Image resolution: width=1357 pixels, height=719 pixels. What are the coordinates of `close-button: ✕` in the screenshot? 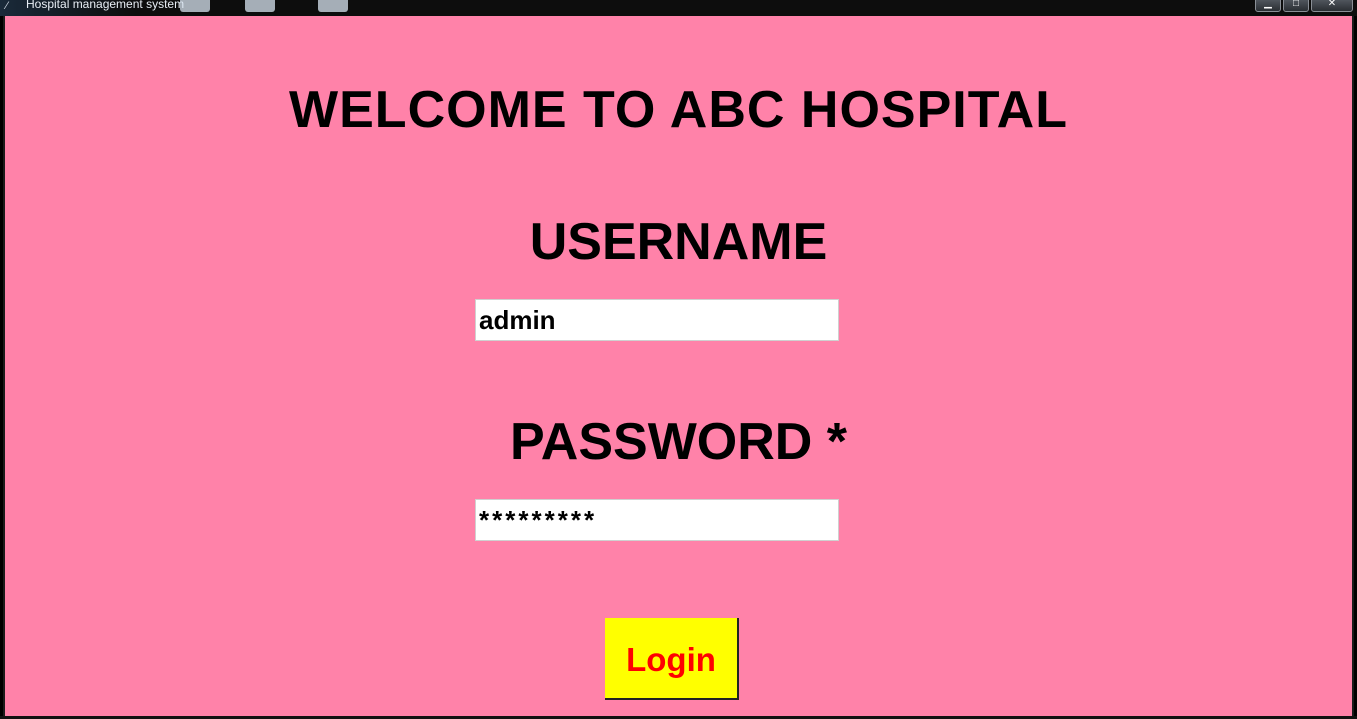 It's located at (1332, 6).